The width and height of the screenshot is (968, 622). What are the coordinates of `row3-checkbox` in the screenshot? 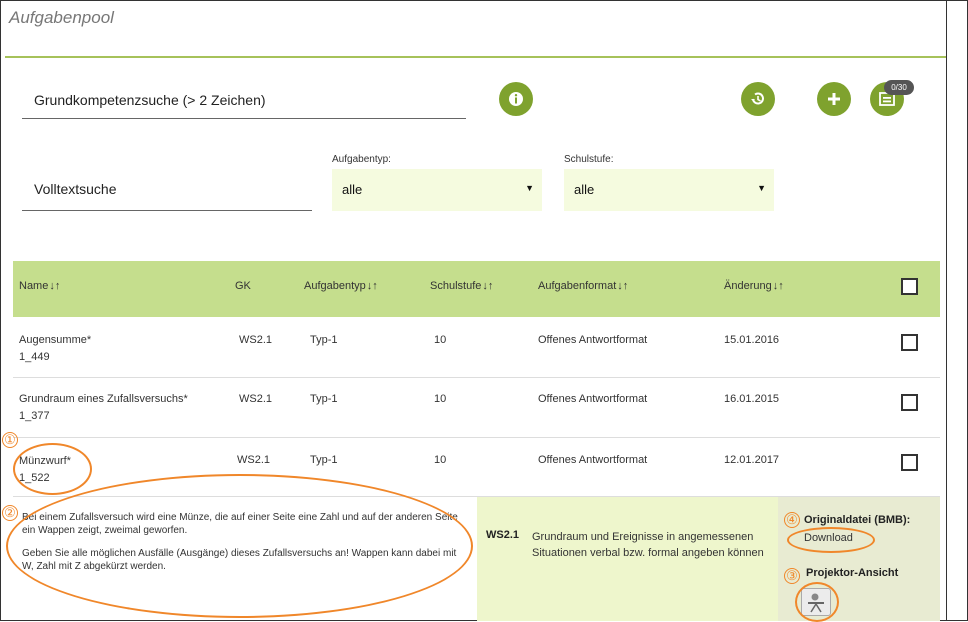 It's located at (909, 462).